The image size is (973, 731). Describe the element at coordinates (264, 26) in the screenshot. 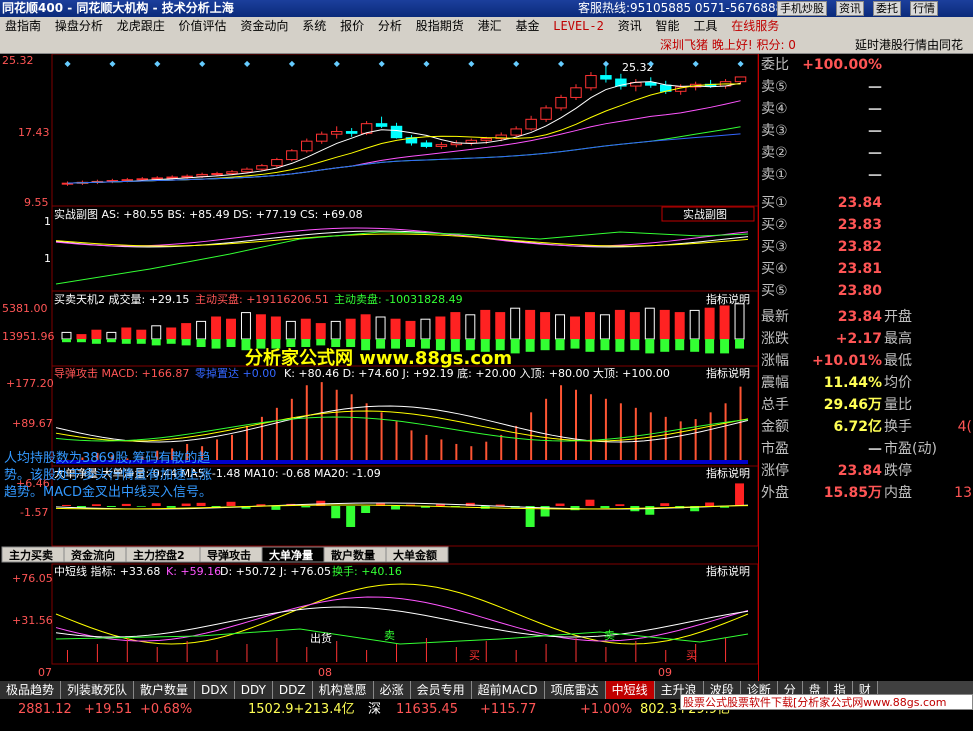

I see `menu-item: 资金动向` at that location.